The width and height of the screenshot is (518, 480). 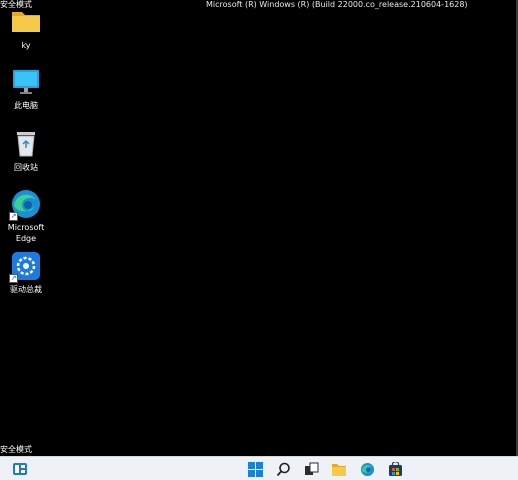 I want to click on folder-icon, so click(x=26, y=22).